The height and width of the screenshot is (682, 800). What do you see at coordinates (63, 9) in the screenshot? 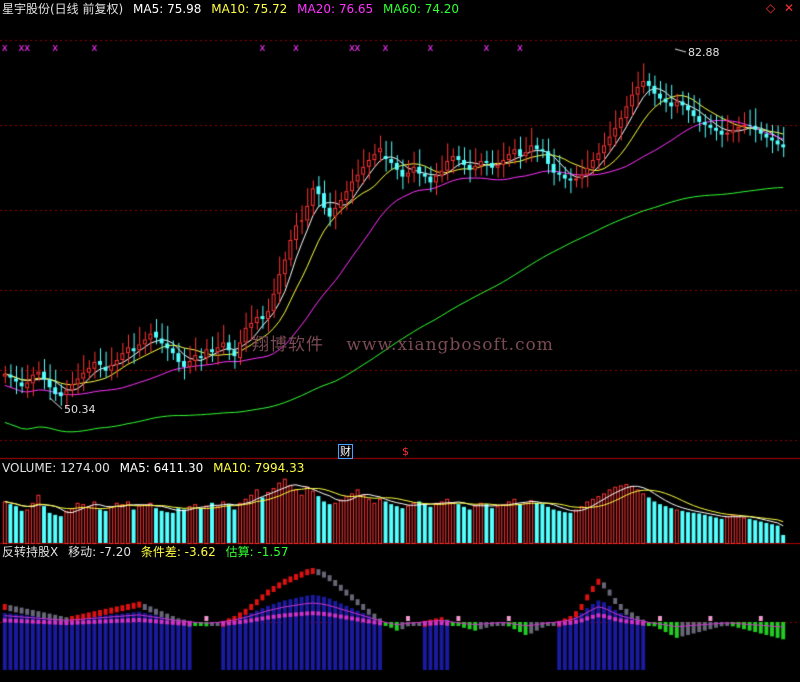
I see `stock-name: 星宇股份(日线 前复权)` at bounding box center [63, 9].